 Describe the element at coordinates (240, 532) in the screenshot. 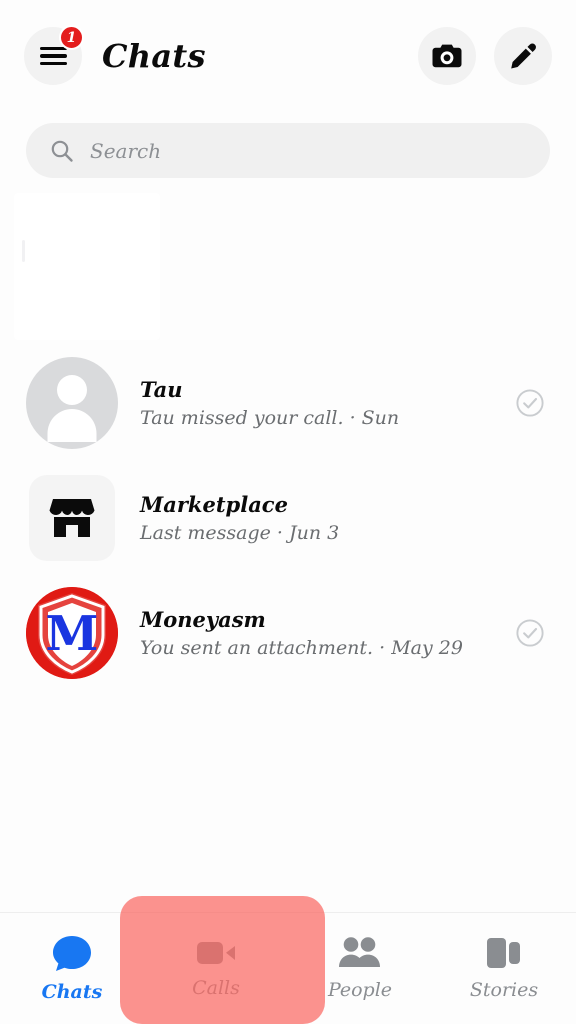

I see `chat-snippet: Last message · Jun 3` at that location.